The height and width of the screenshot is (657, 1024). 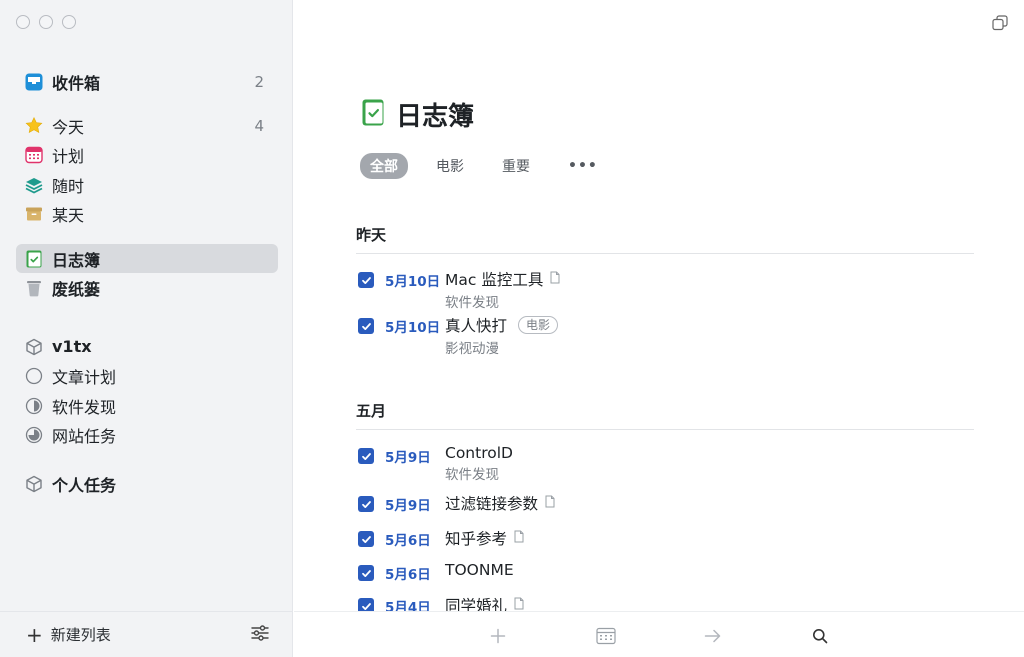 What do you see at coordinates (34, 155) in the screenshot?
I see `calendar-icon` at bounding box center [34, 155].